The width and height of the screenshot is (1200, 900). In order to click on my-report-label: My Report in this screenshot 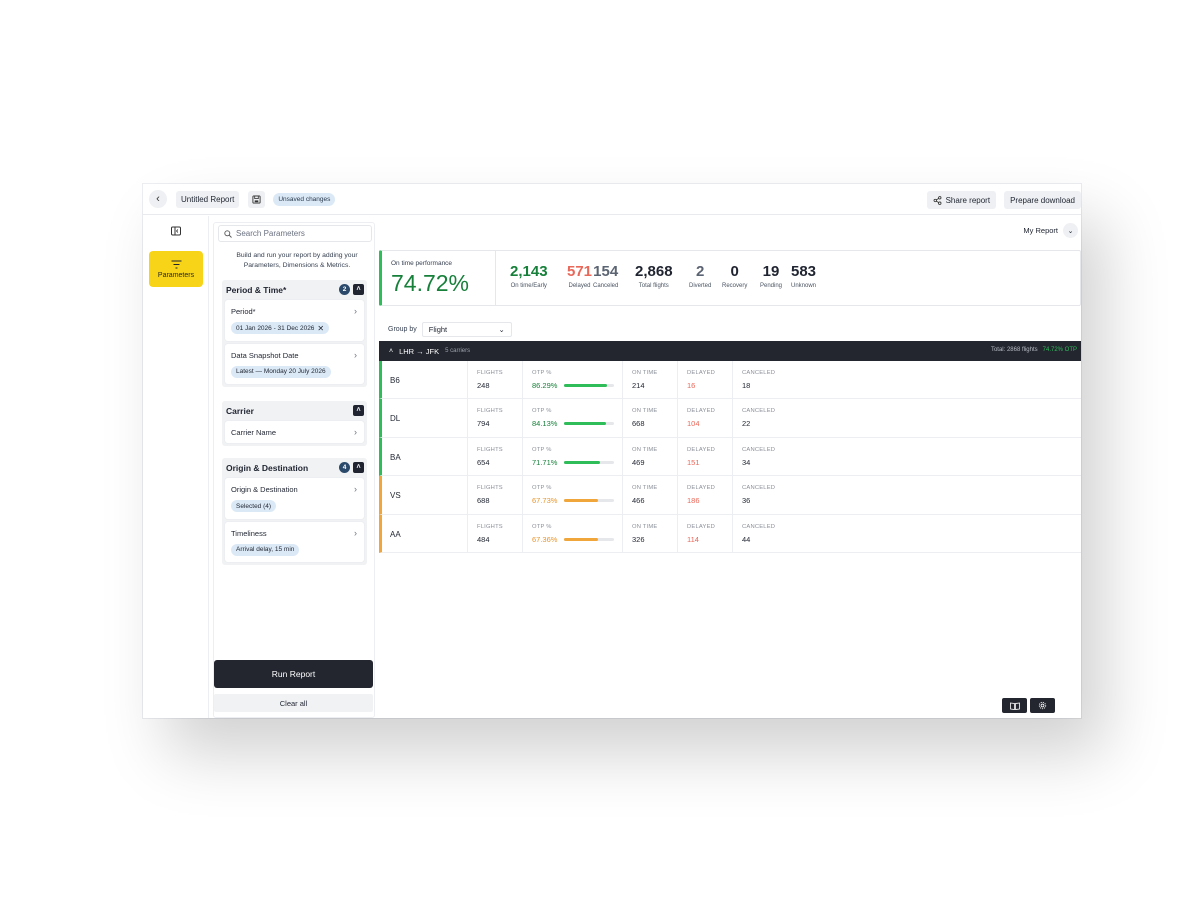, I will do `click(1040, 230)`.